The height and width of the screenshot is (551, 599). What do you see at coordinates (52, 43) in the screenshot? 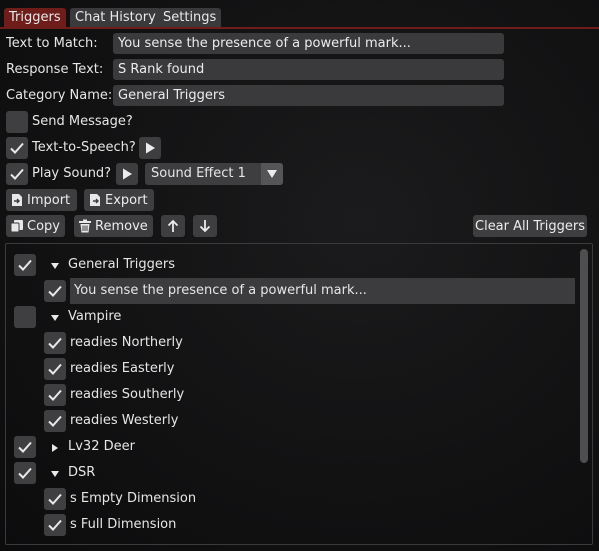
I see `text-to-match-label: Text to Match:` at bounding box center [52, 43].